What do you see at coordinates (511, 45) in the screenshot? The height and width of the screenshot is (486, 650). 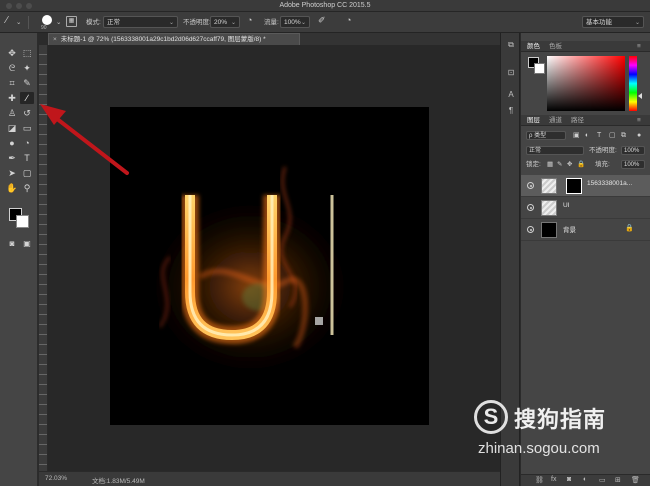 I see `history-panel-icon: ⧉` at bounding box center [511, 45].